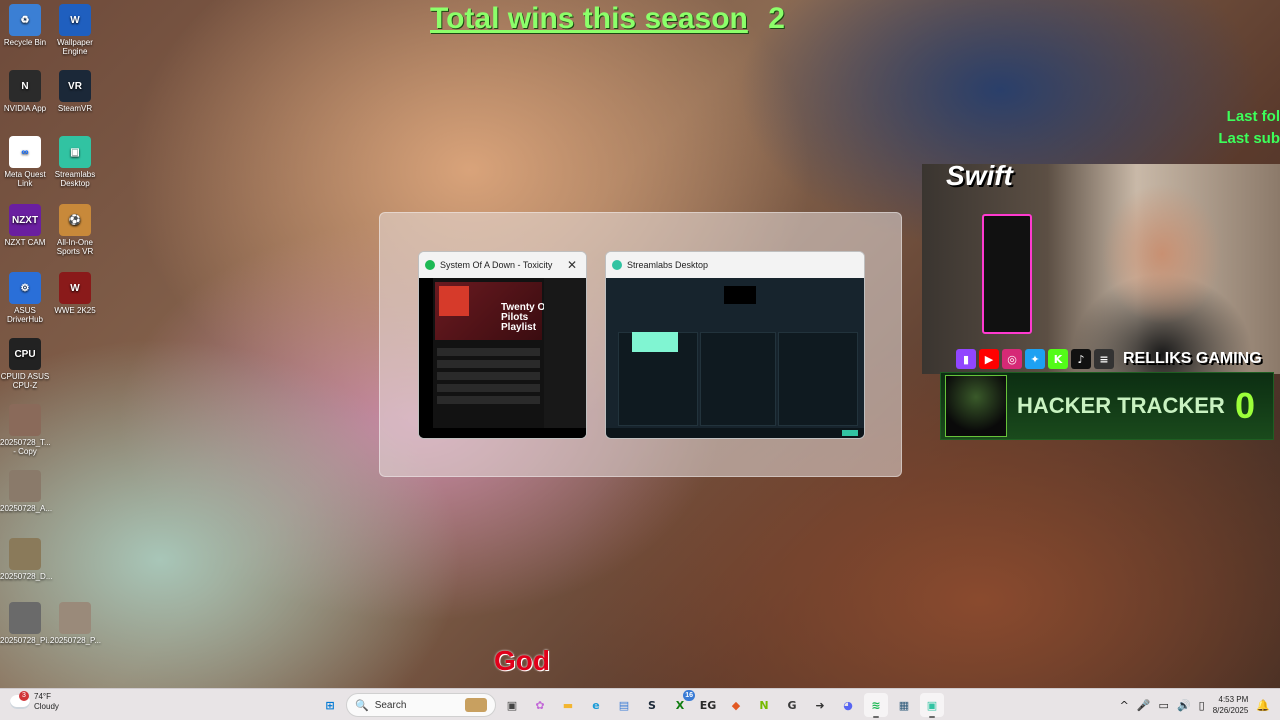 This screenshot has height=720, width=1280. Describe the element at coordinates (1012, 359) in the screenshot. I see `instagram-icon: ◎` at that location.